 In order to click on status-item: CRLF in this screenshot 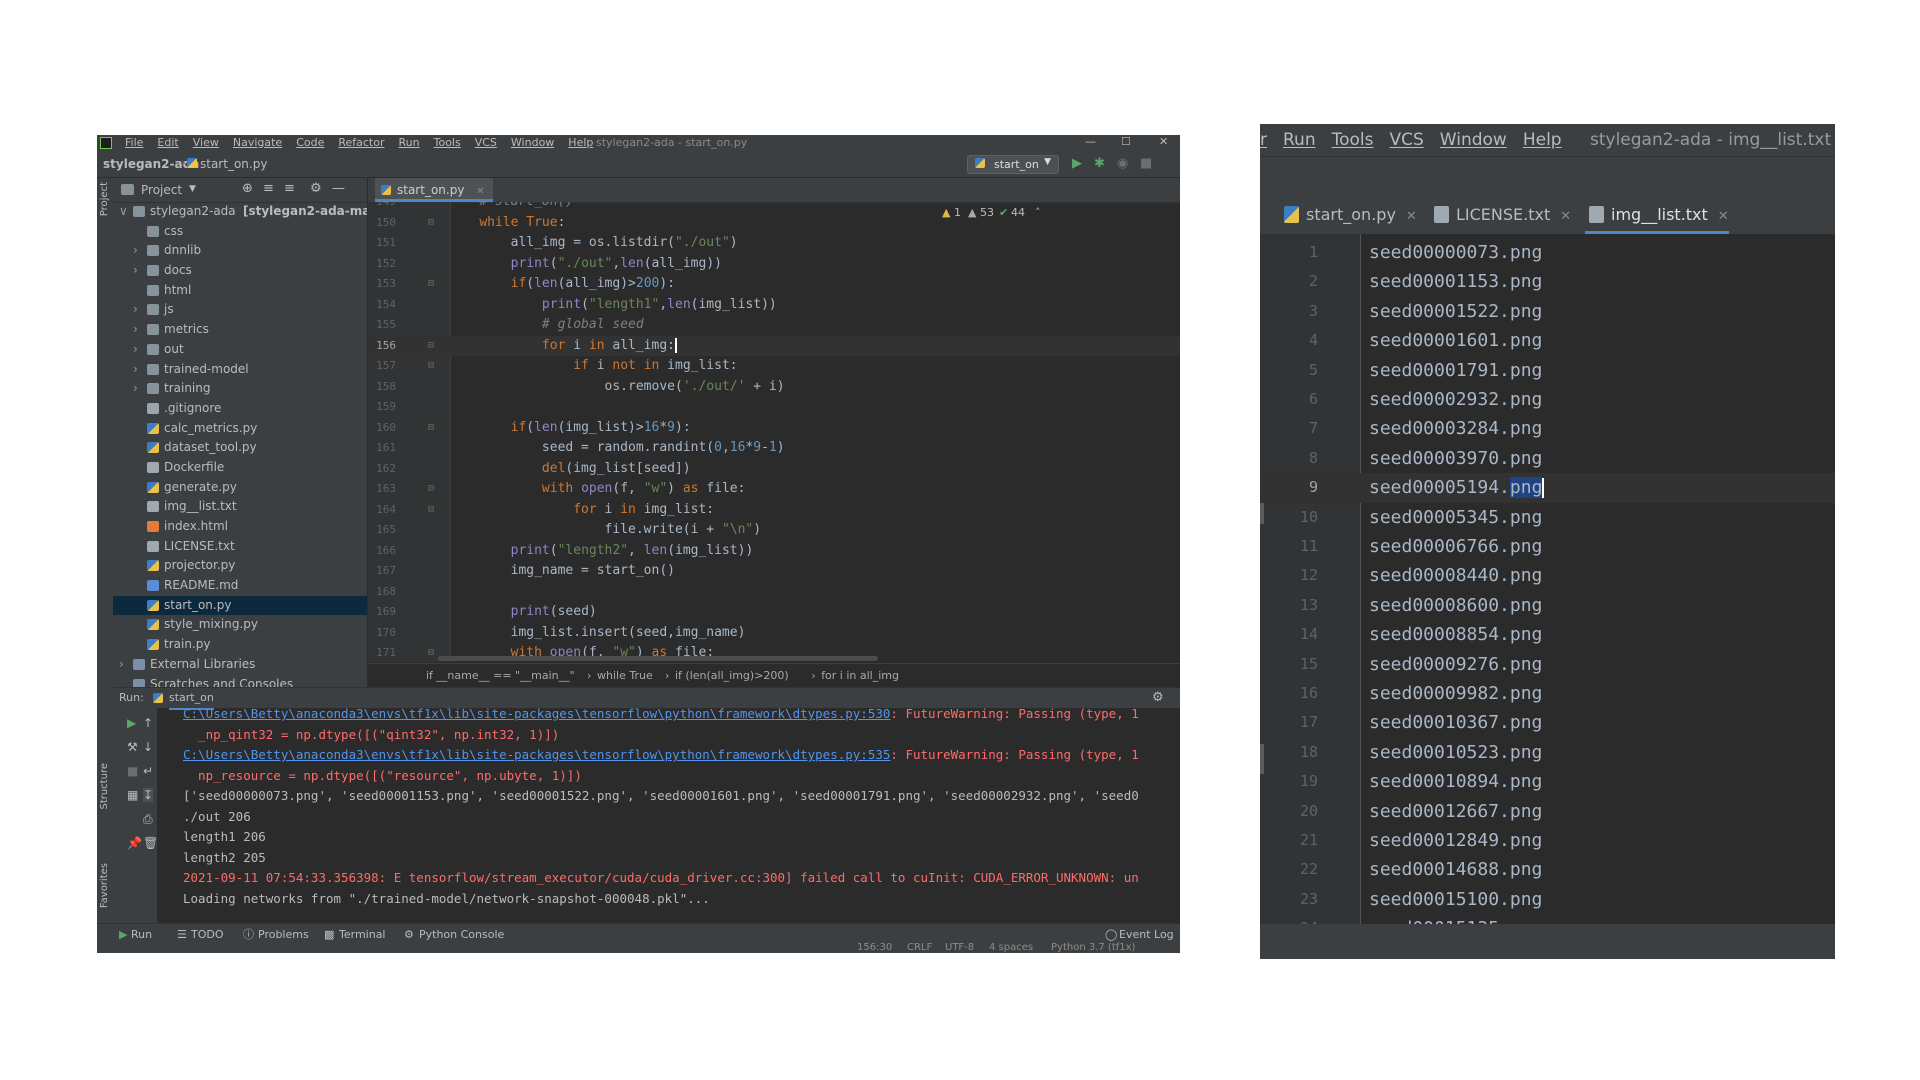, I will do `click(919, 947)`.